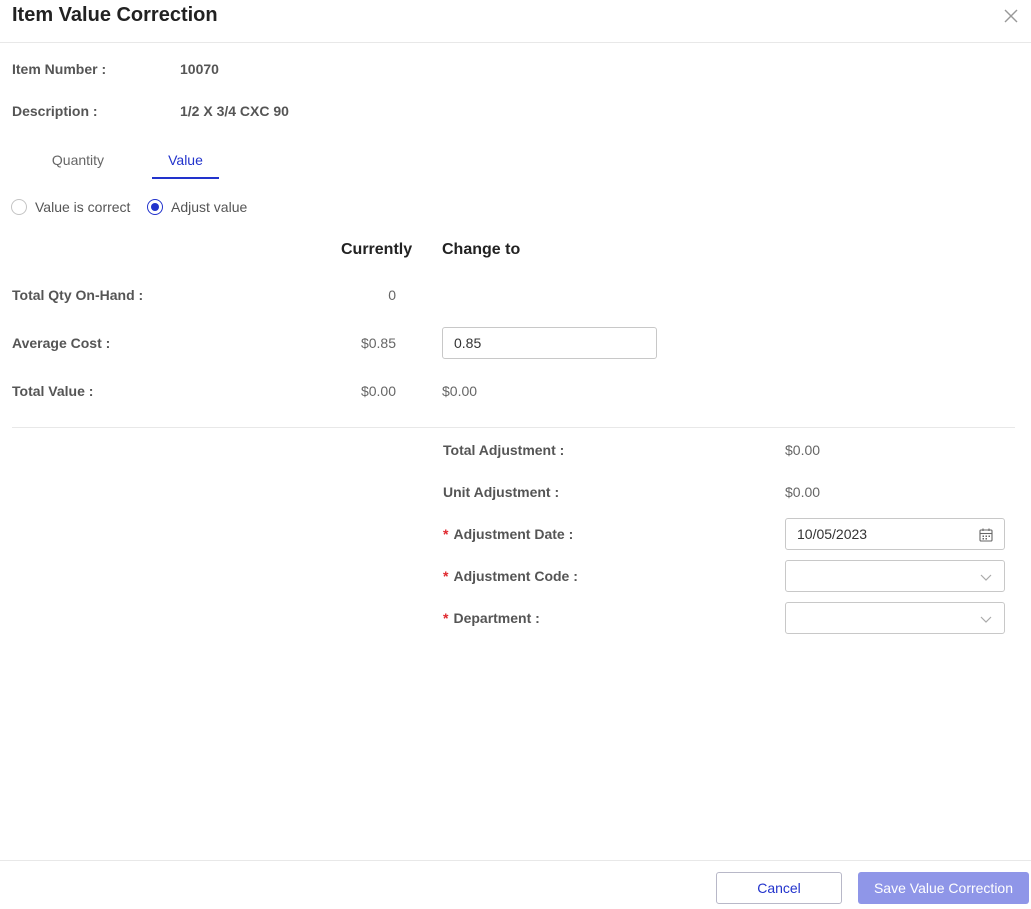 This screenshot has height=909, width=1031. I want to click on adjustment-code-label: * Adjustment Code :, so click(510, 576).